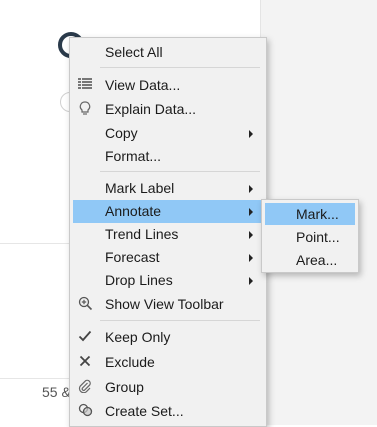  I want to click on menu-item-label: Copy, so click(121, 133).